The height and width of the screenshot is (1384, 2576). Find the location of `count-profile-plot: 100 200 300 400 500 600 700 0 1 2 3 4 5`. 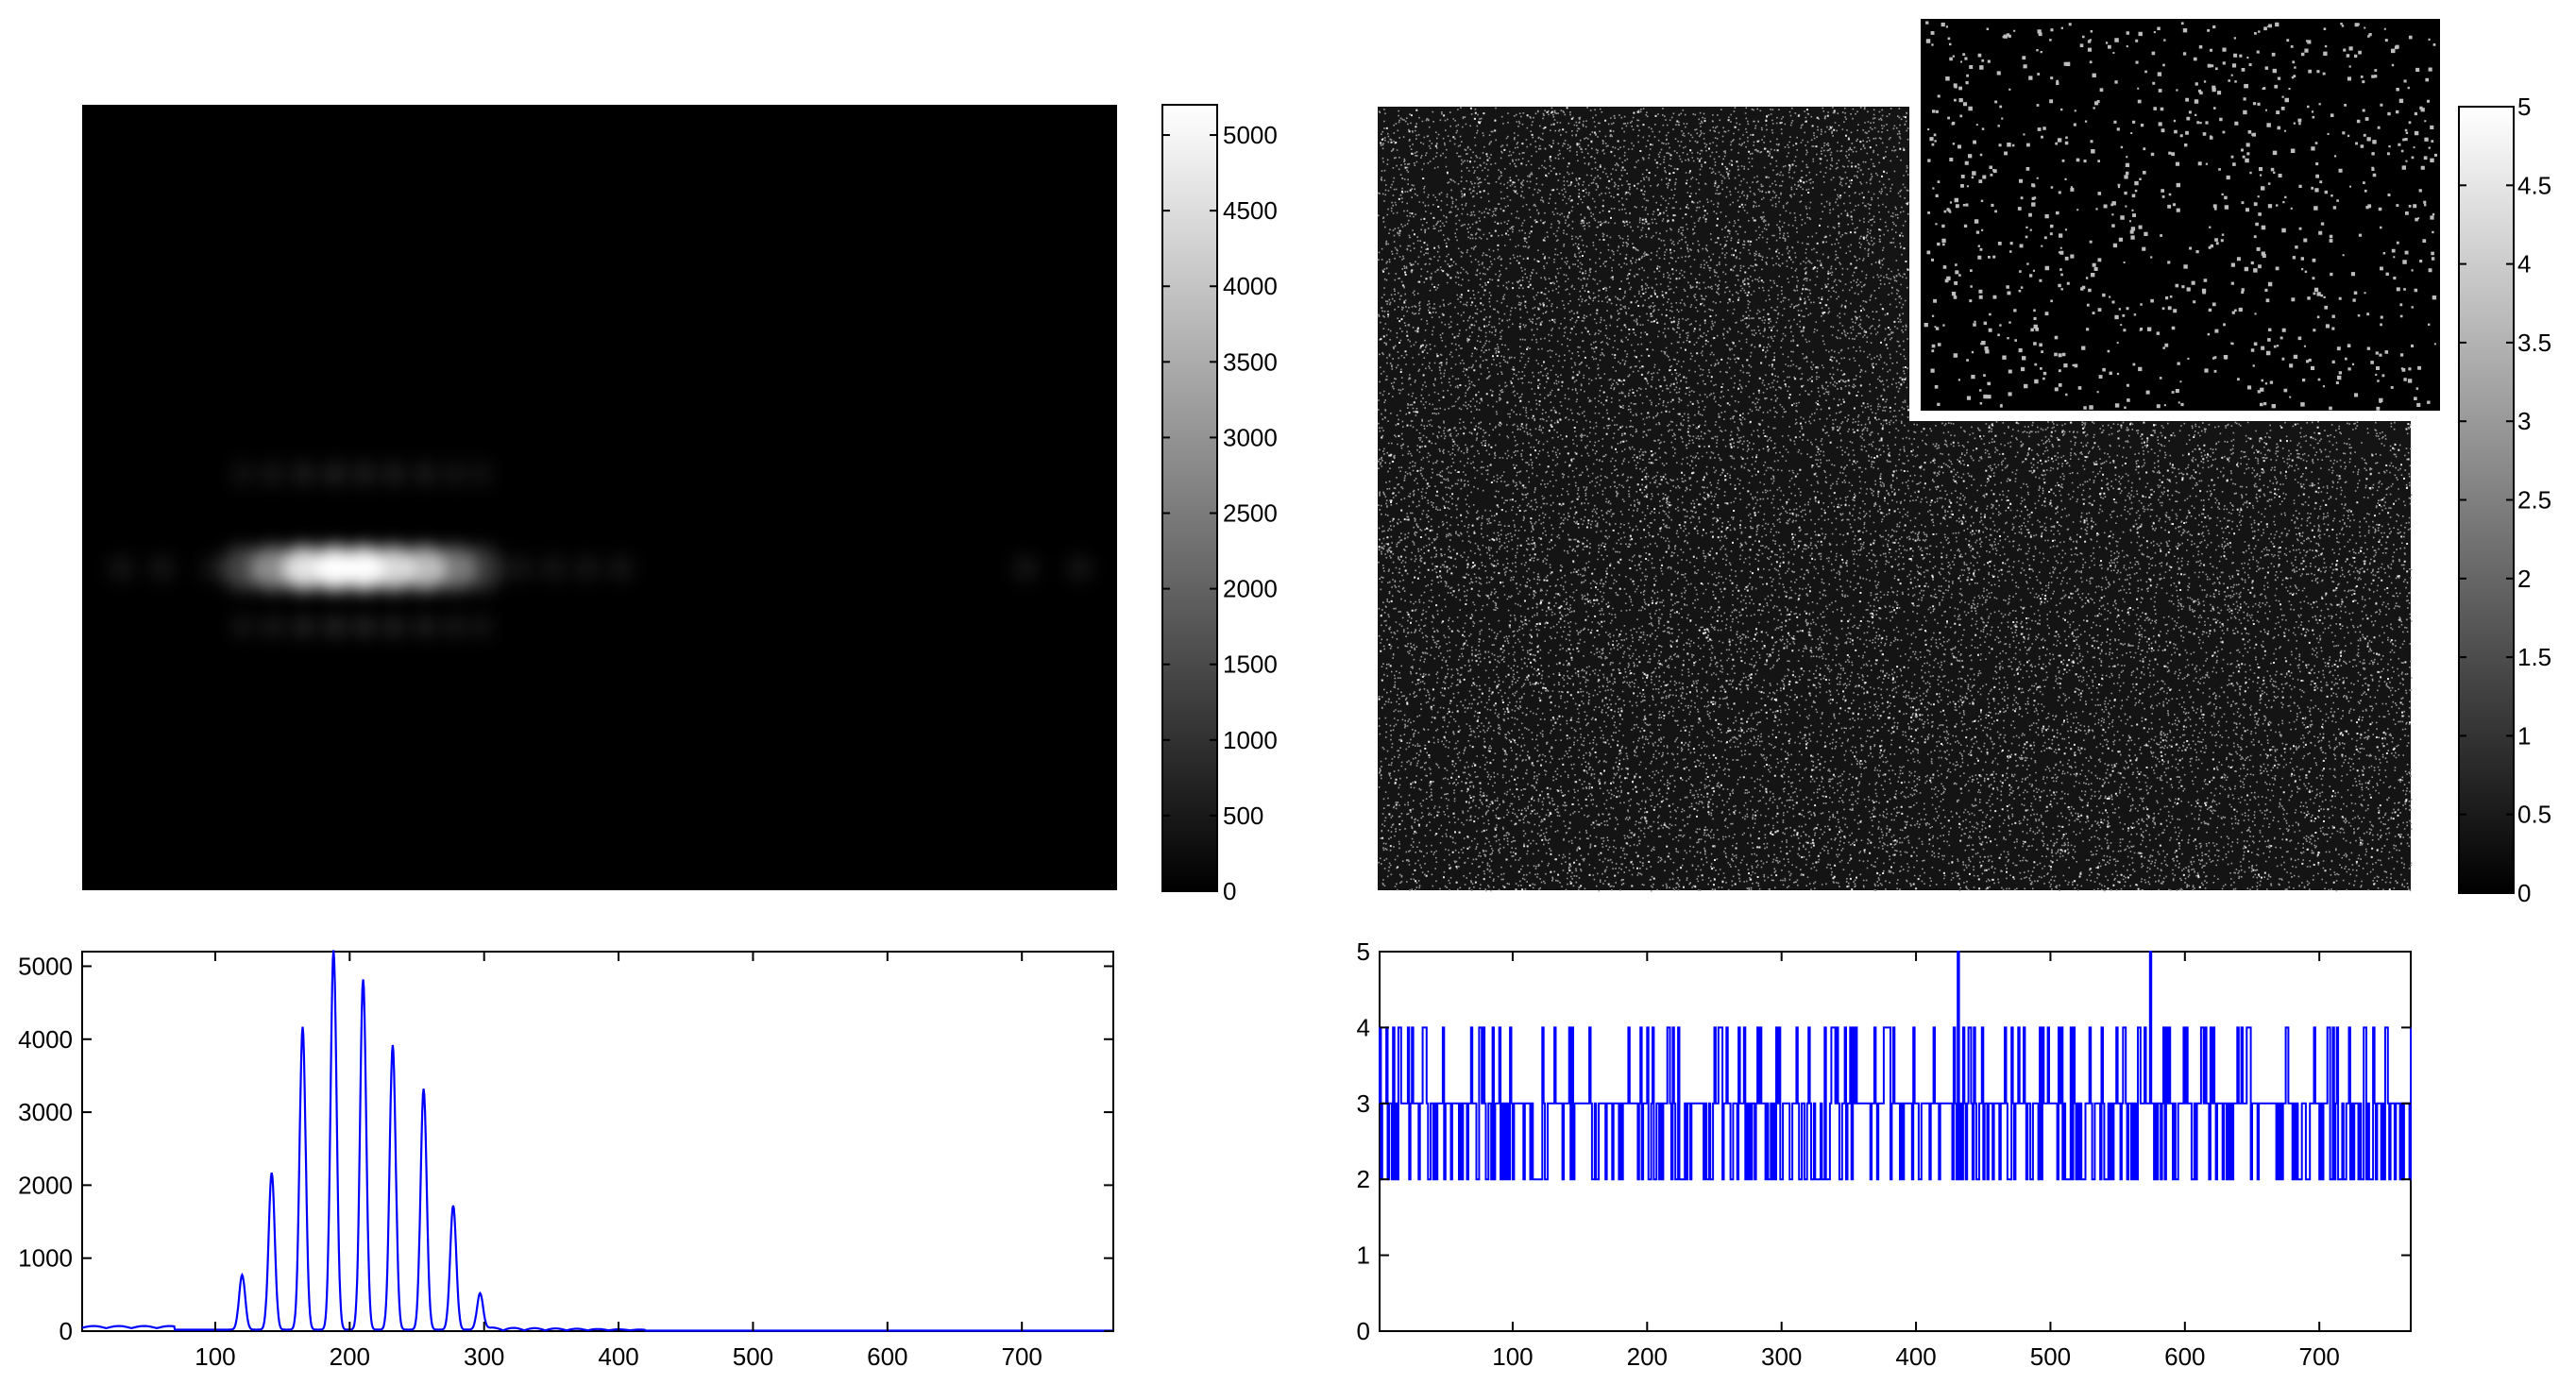

count-profile-plot: 100 200 300 400 500 600 700 0 1 2 3 4 5 is located at coordinates (1884, 1154).